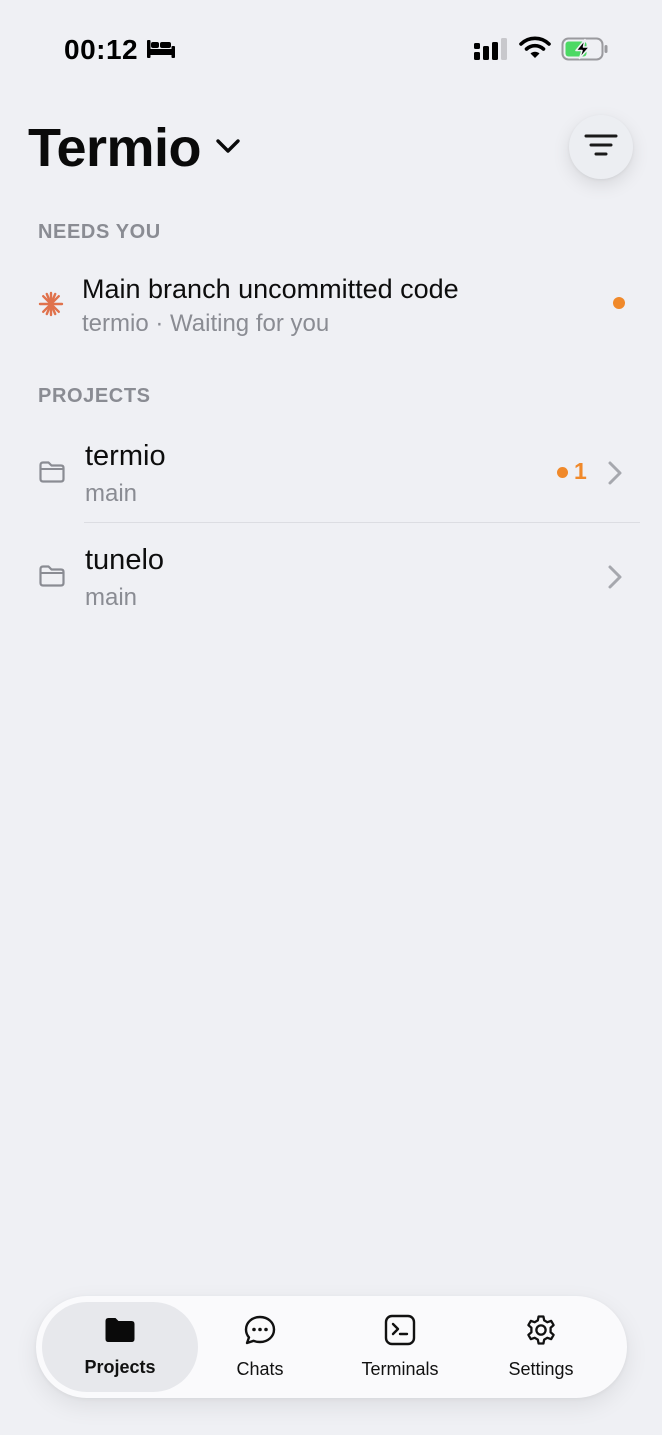 Image resolution: width=662 pixels, height=1435 pixels. I want to click on filter-lines-icon, so click(601, 147).